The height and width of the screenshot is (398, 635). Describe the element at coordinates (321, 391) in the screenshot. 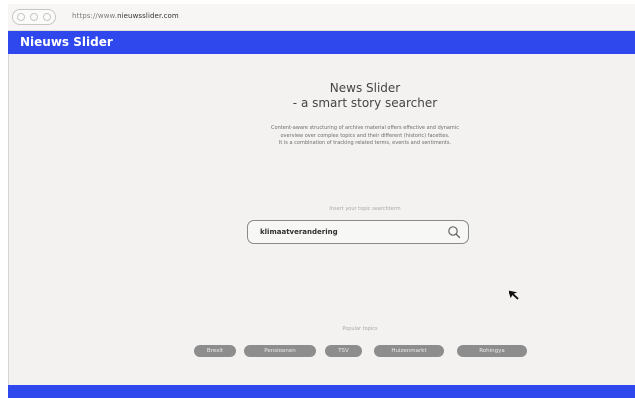

I see `app-footer` at that location.